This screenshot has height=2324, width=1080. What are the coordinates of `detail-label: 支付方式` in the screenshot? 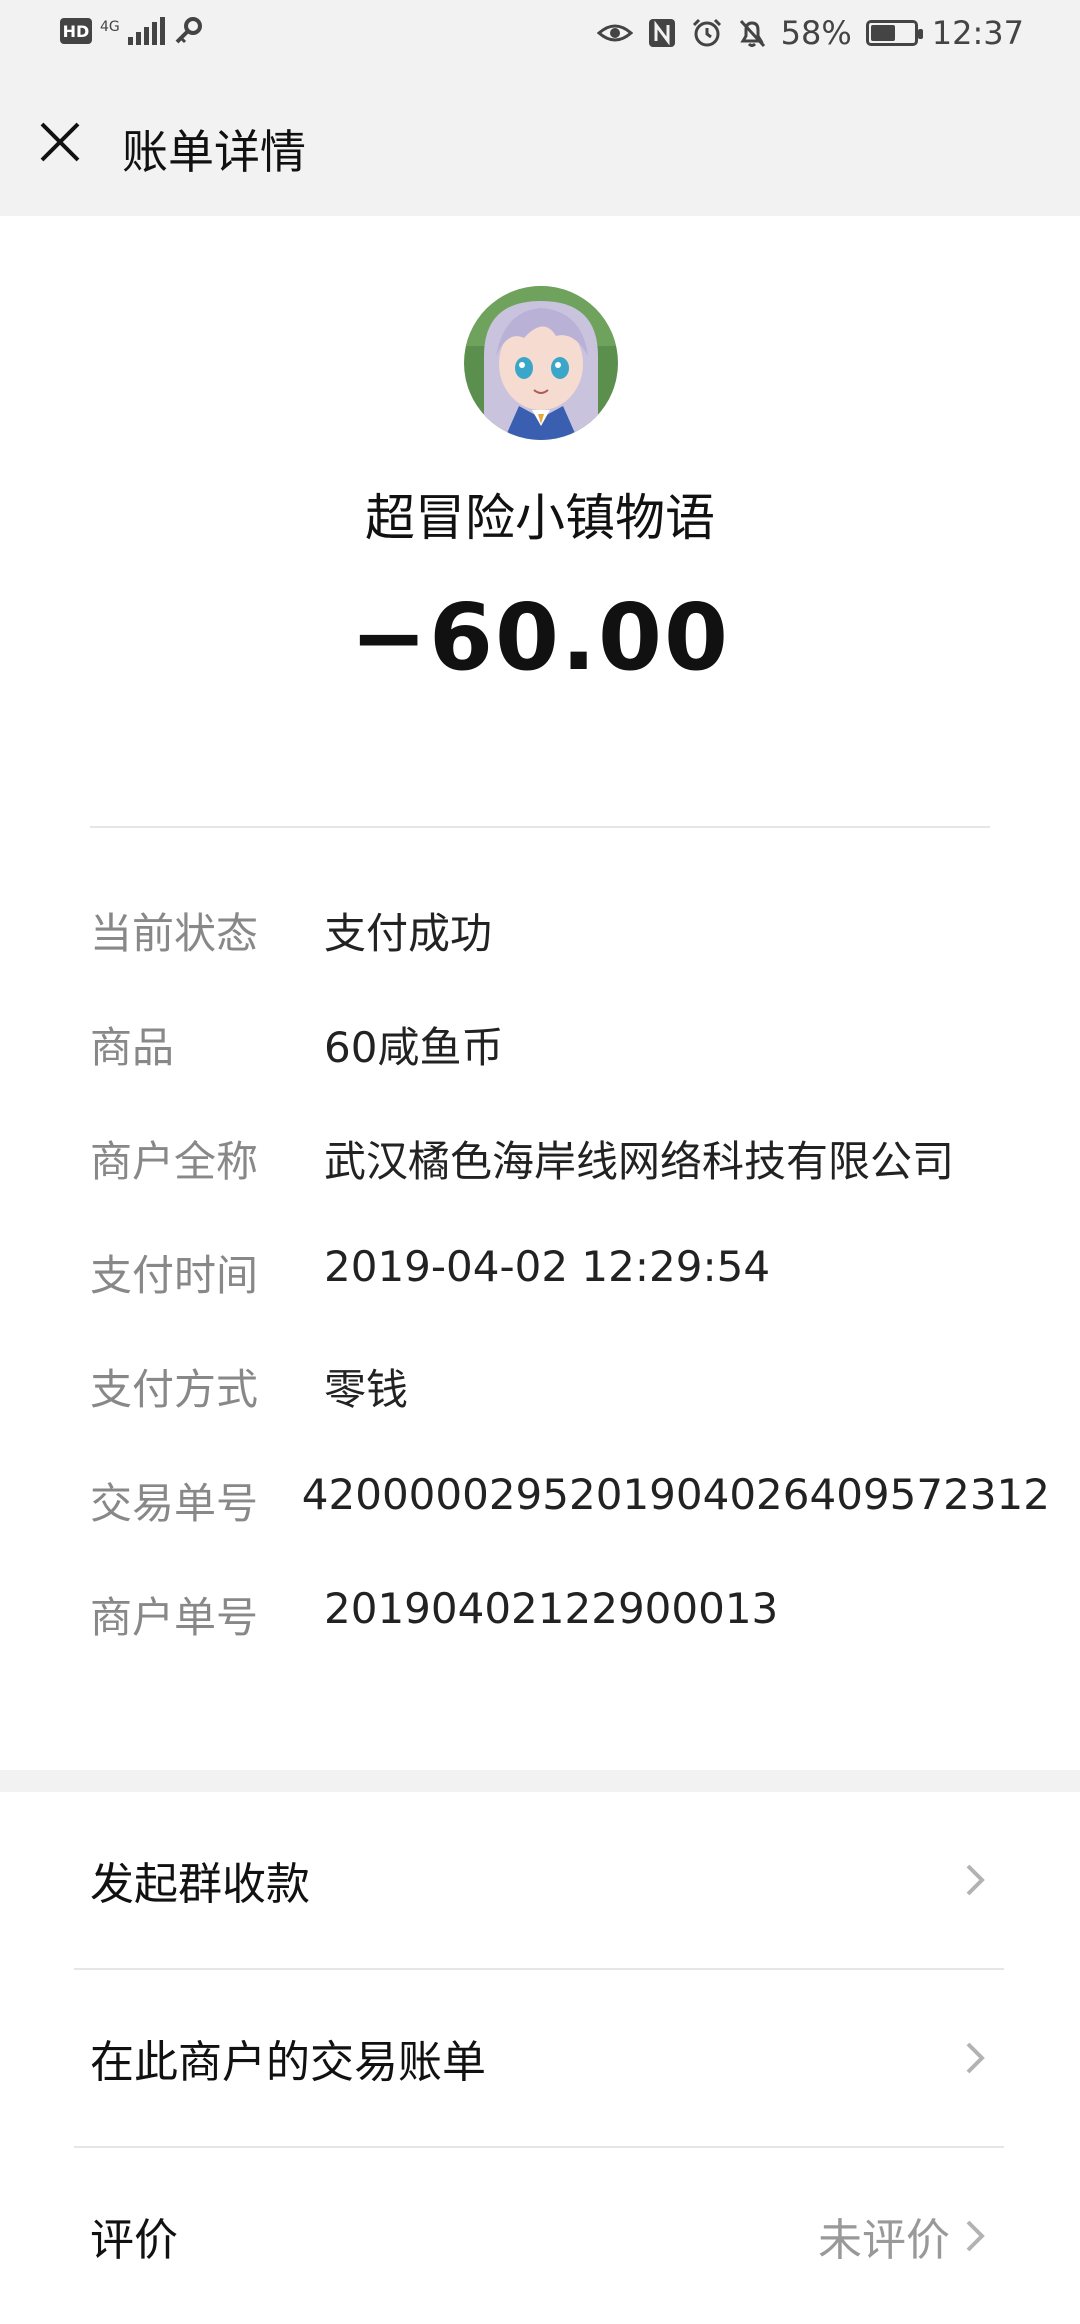 It's located at (174, 1389).